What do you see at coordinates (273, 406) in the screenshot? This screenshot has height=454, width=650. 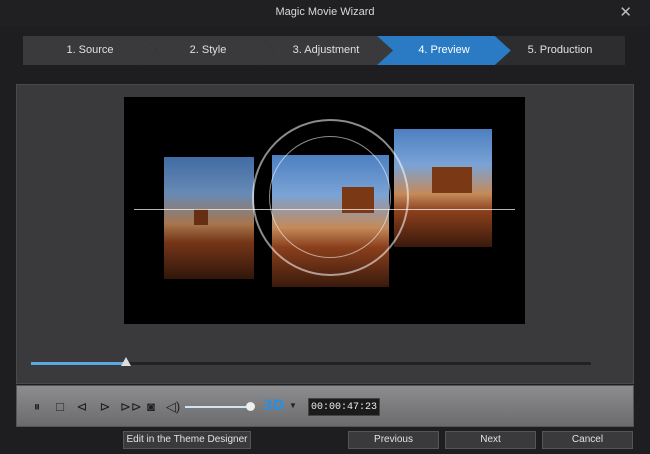 I see `3d-toggle-button: 3D` at bounding box center [273, 406].